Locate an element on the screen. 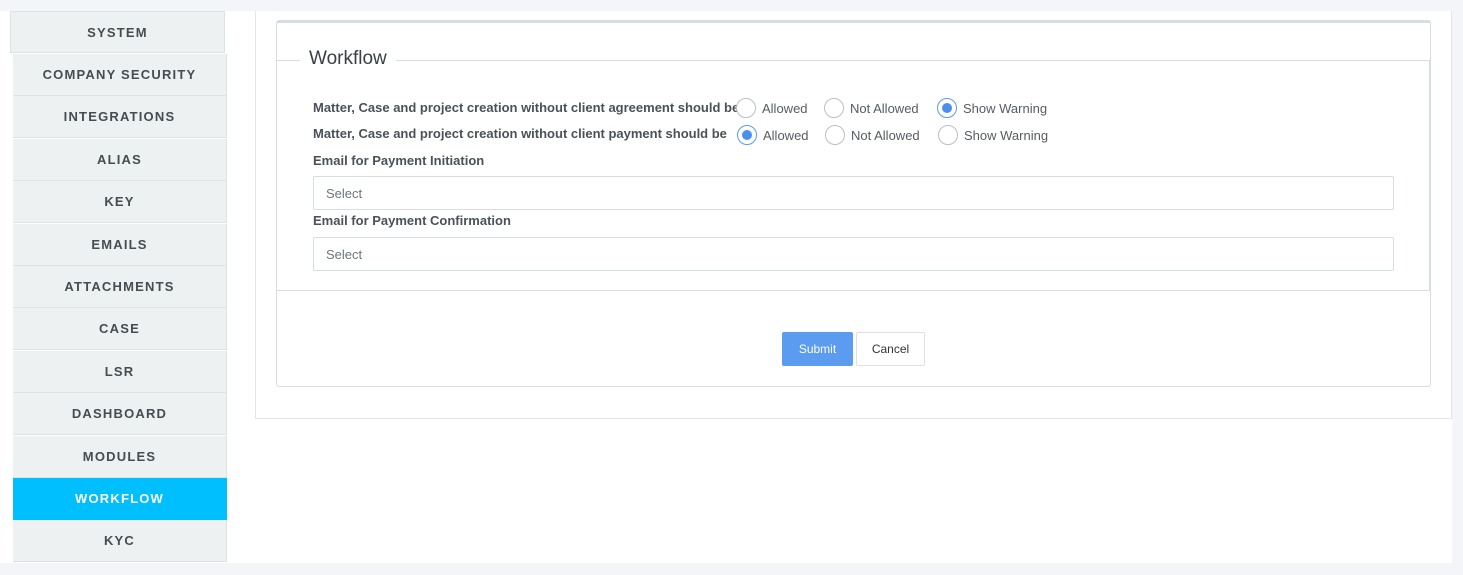  agreement-show-warning-radio is located at coordinates (947, 108).